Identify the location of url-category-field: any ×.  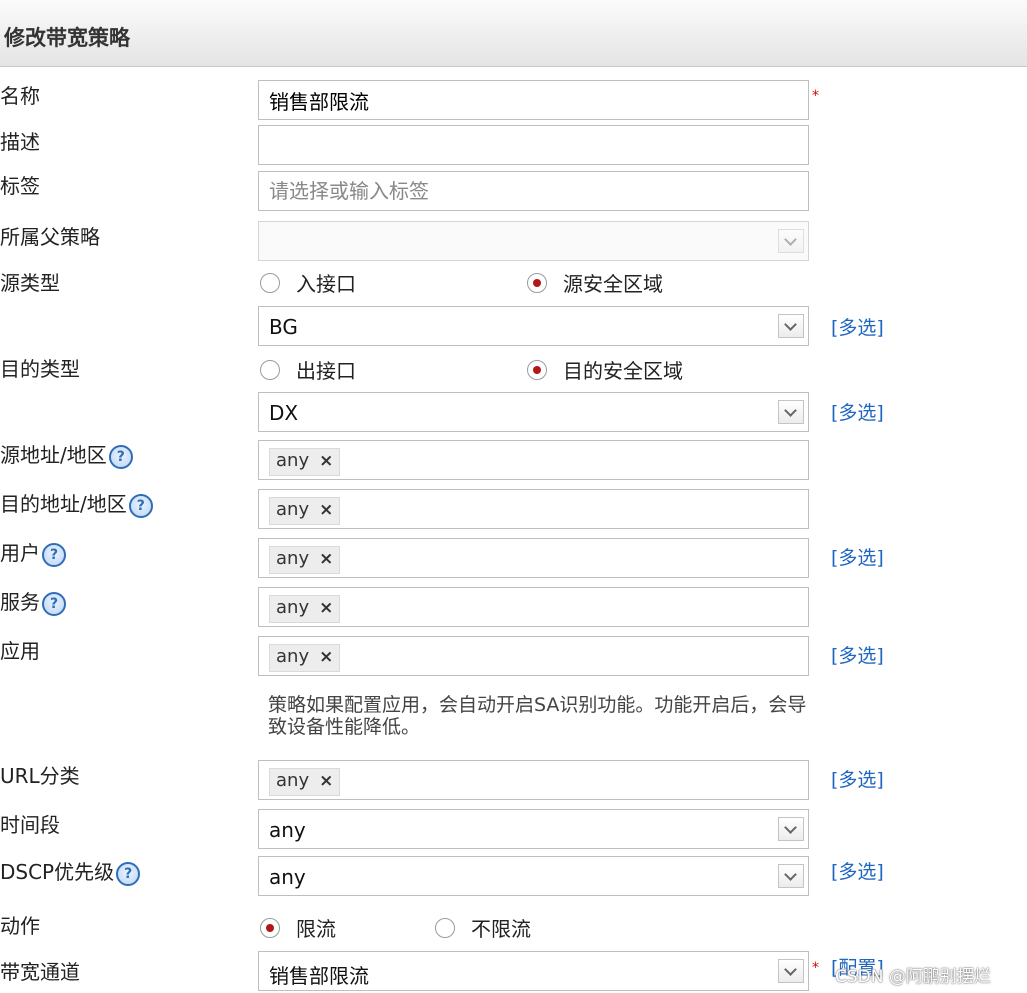
(533, 780).